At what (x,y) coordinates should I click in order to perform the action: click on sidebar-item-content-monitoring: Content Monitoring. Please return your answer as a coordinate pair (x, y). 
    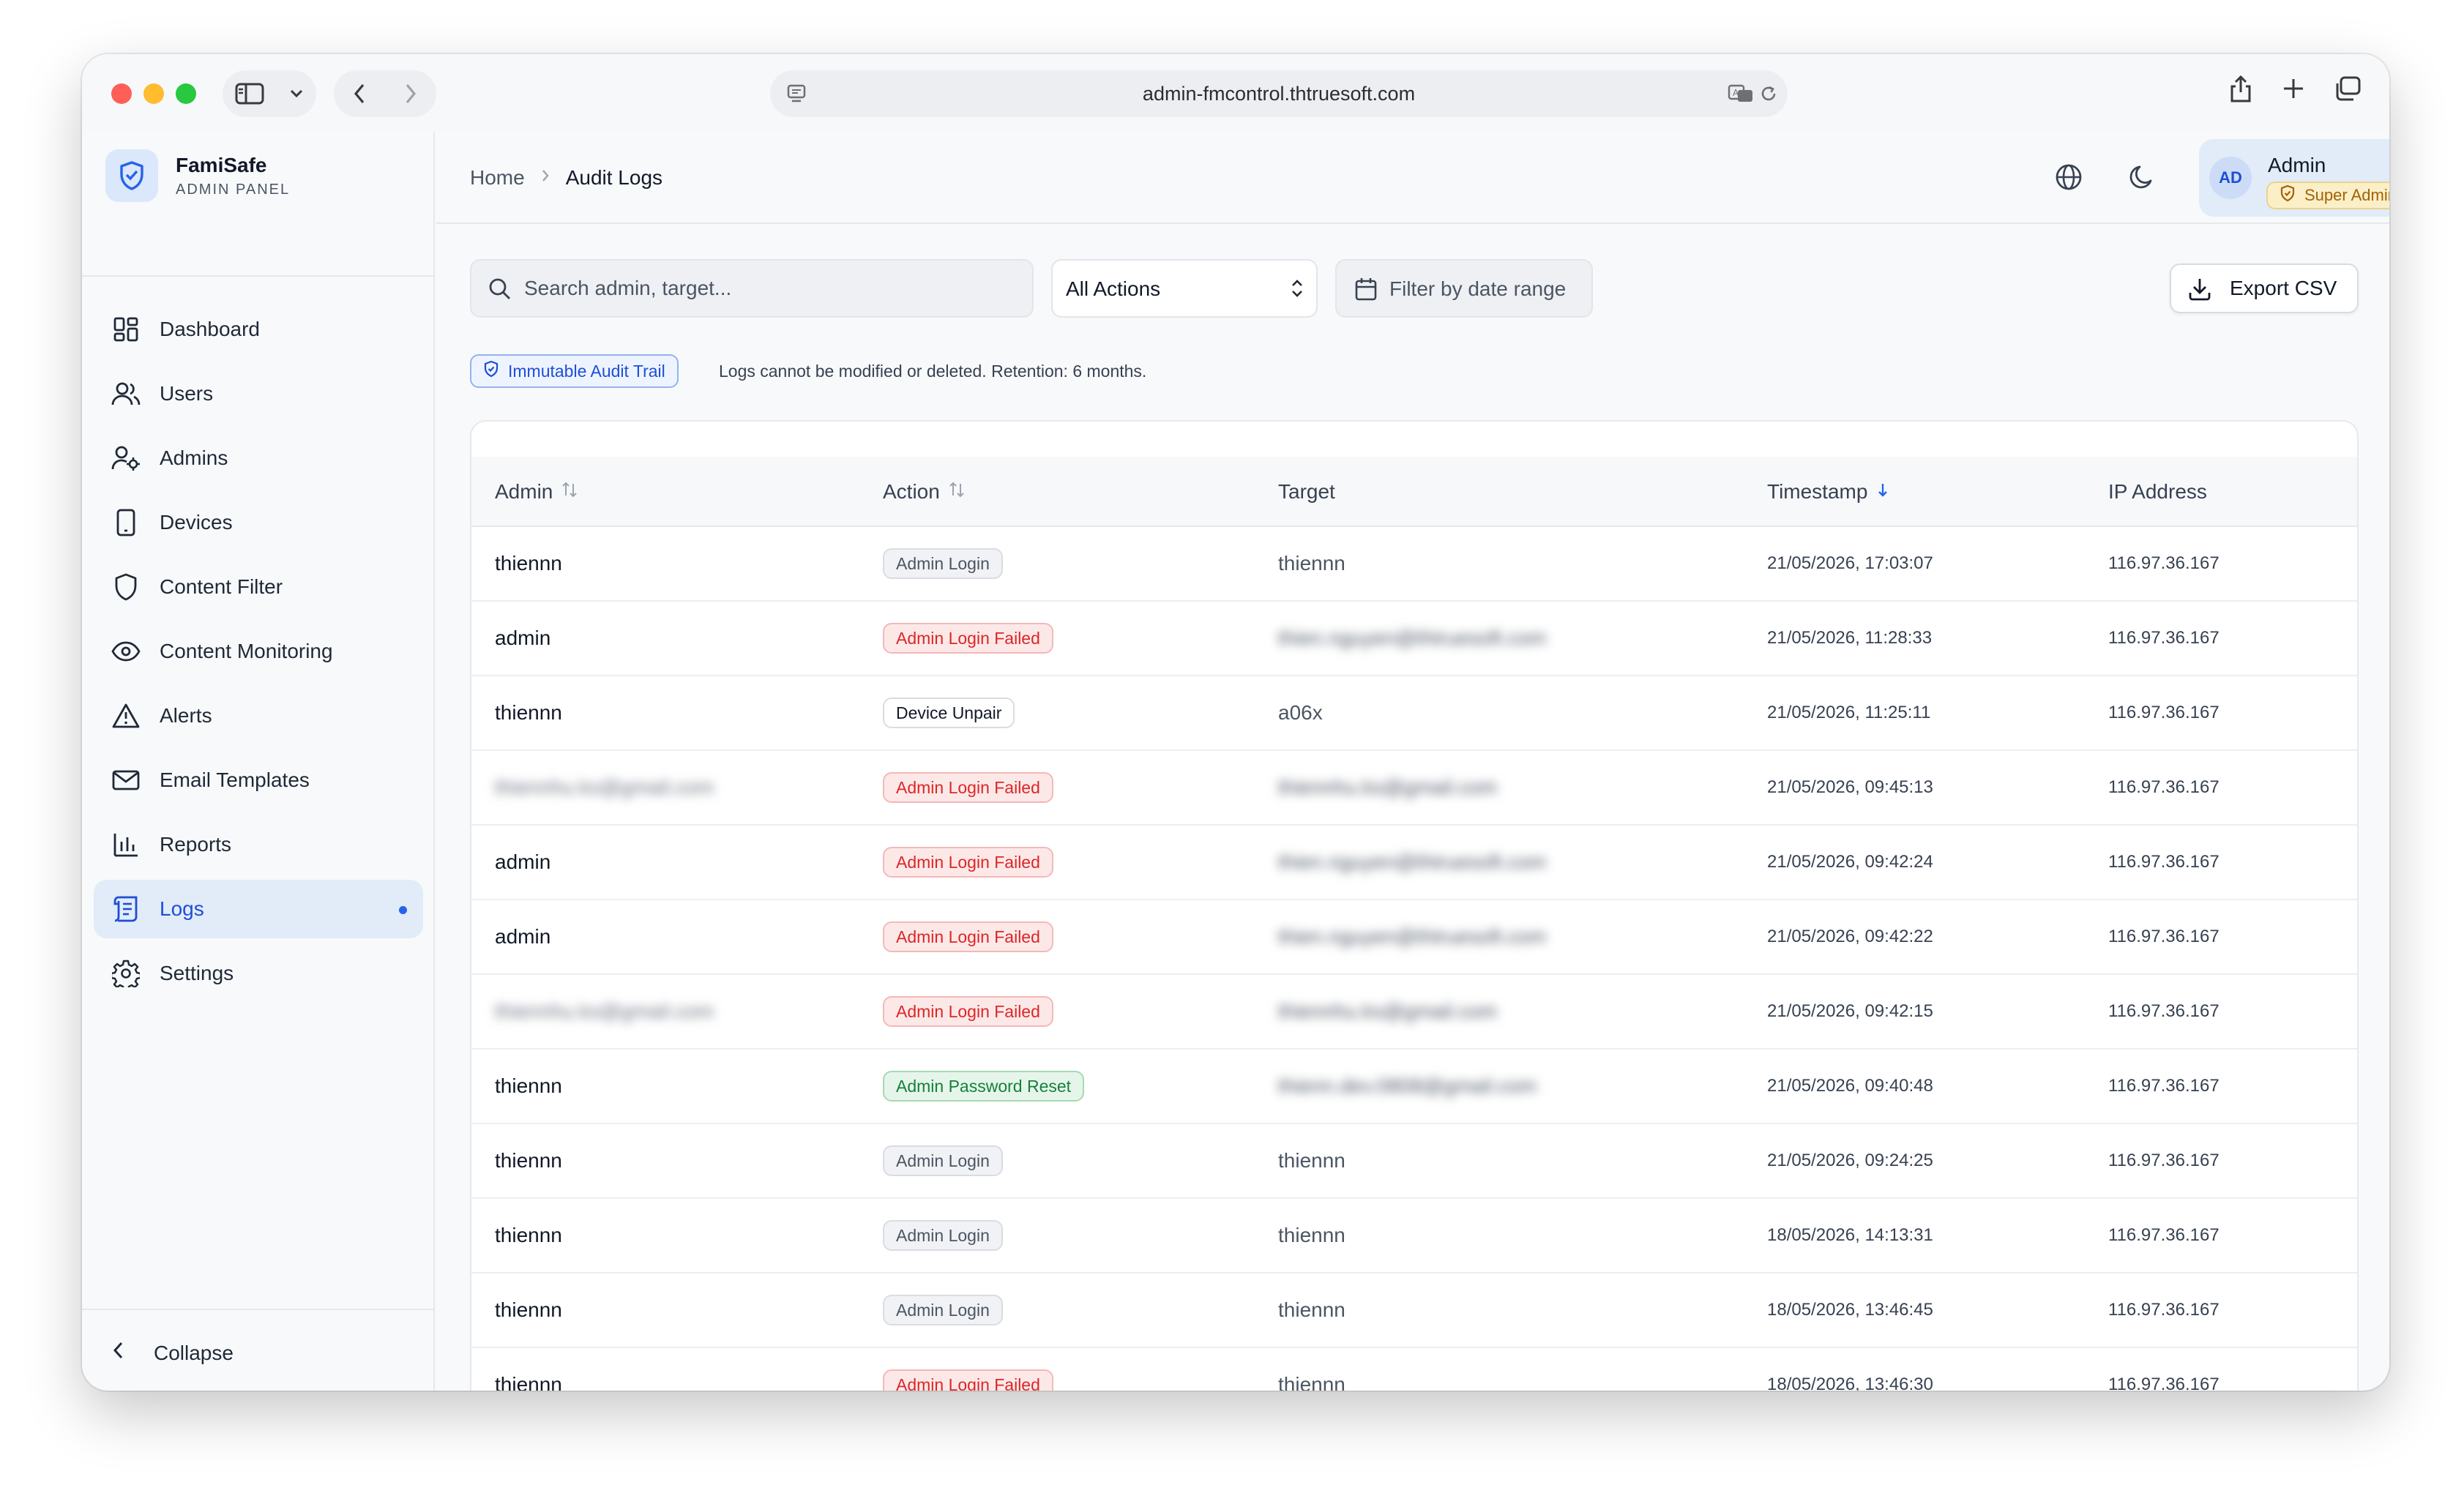
    Looking at the image, I should click on (258, 651).